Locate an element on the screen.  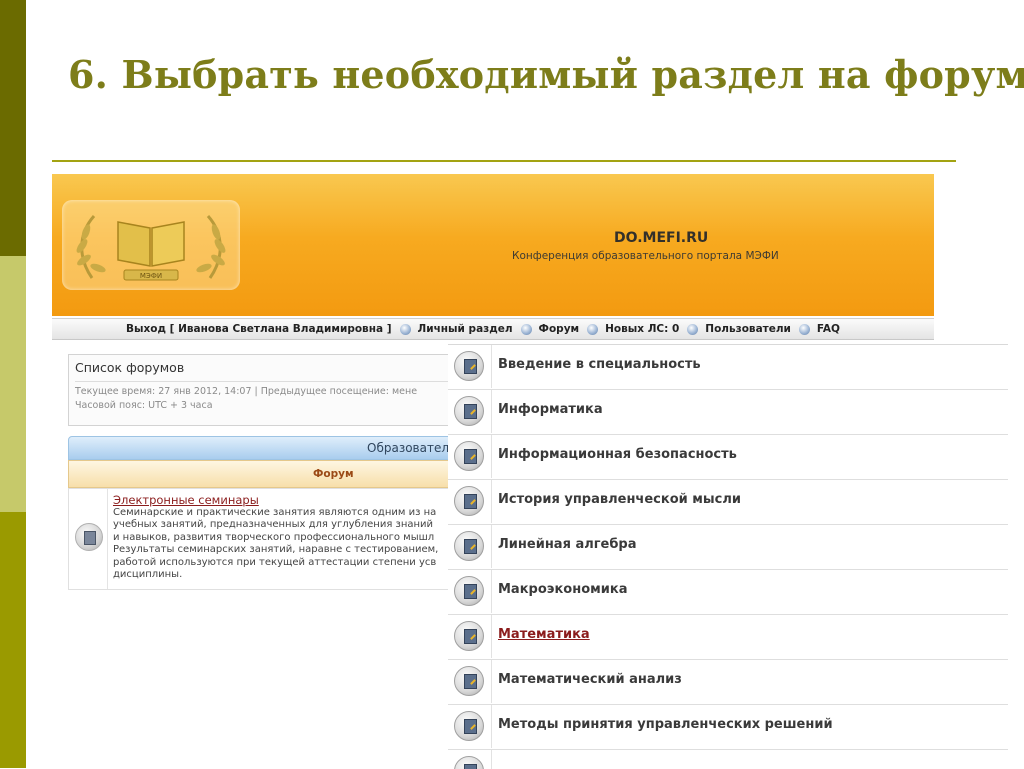
forum-column-header: Форум is located at coordinates (279, 474).